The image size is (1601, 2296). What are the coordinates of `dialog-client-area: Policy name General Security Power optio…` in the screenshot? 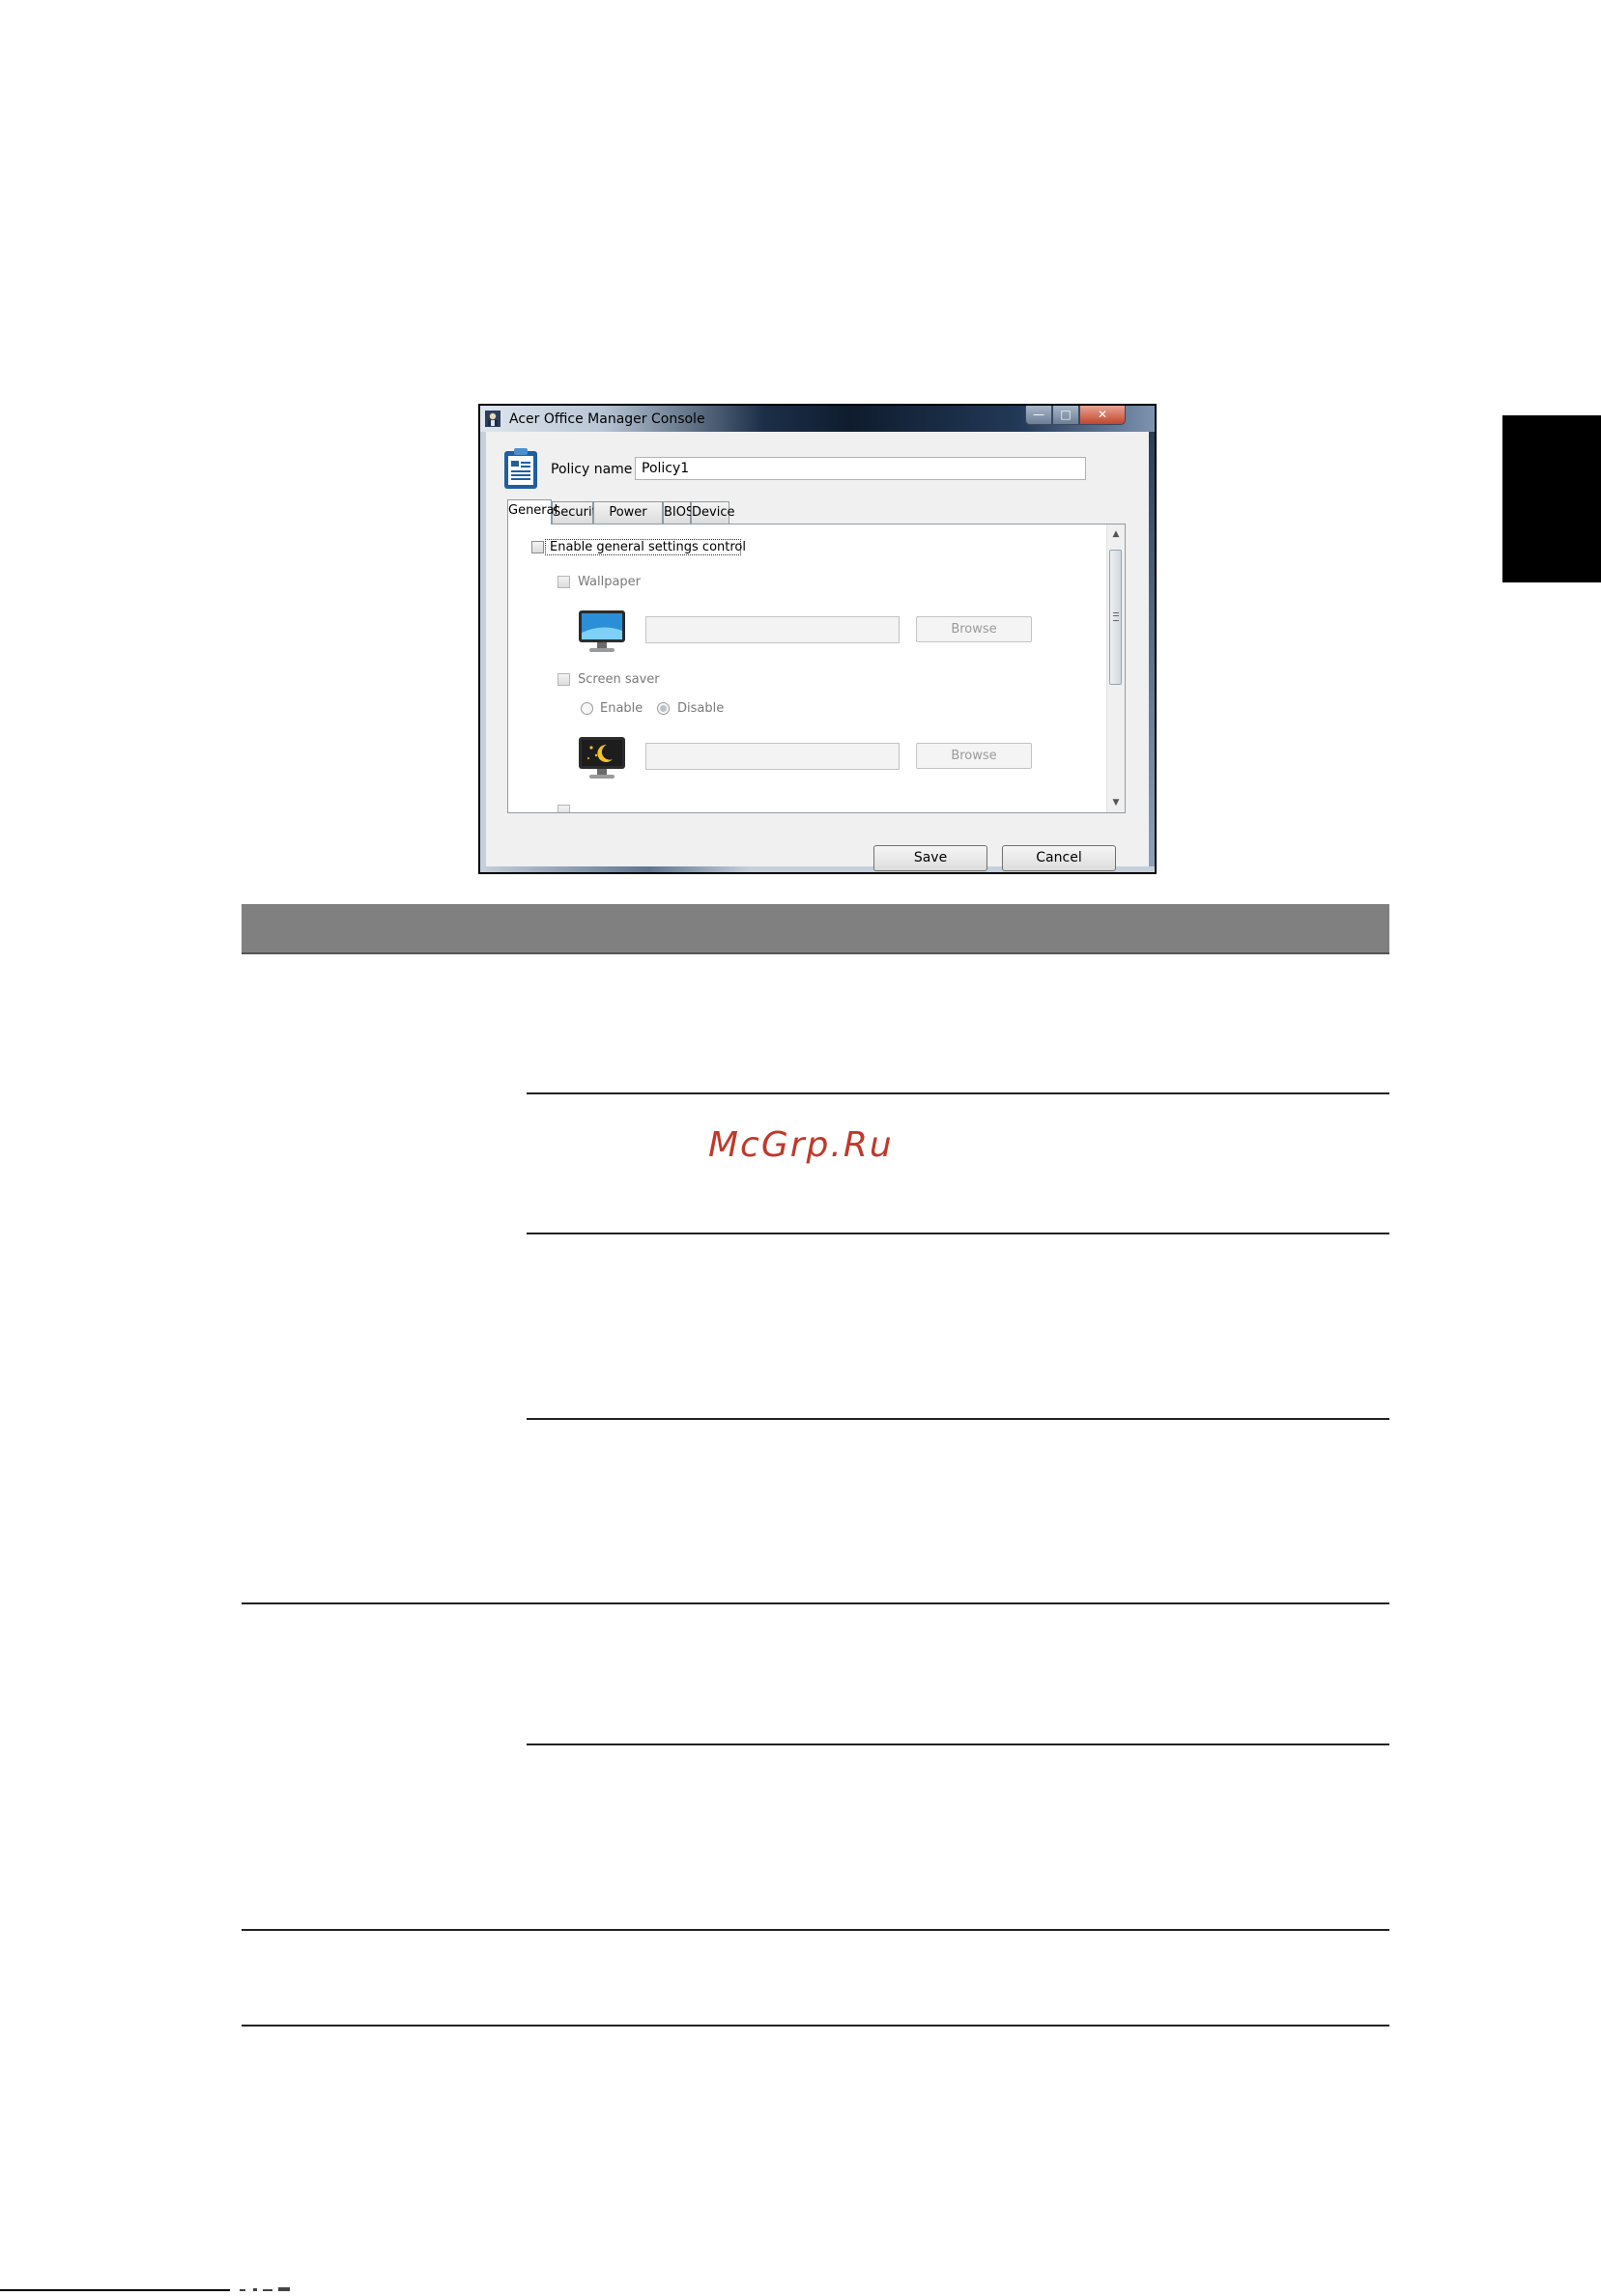 It's located at (817, 651).